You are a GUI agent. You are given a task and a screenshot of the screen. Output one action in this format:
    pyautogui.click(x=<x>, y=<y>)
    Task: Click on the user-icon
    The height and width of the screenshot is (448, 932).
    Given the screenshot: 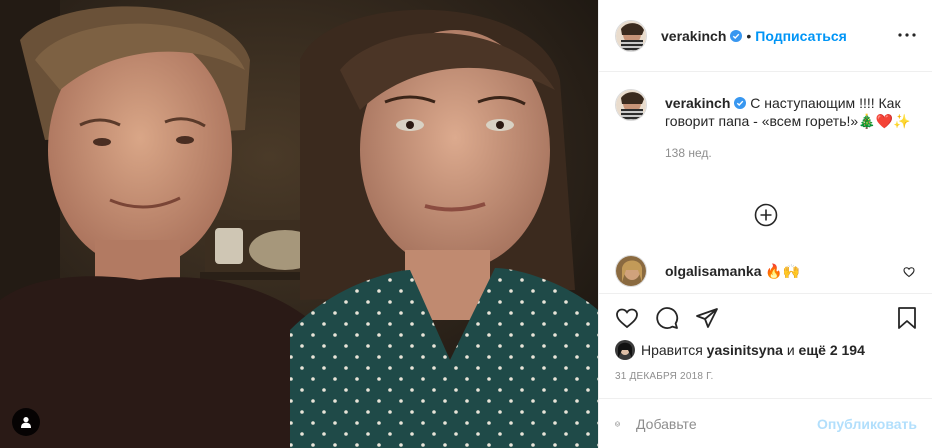 What is the action you would take?
    pyautogui.click(x=26, y=422)
    